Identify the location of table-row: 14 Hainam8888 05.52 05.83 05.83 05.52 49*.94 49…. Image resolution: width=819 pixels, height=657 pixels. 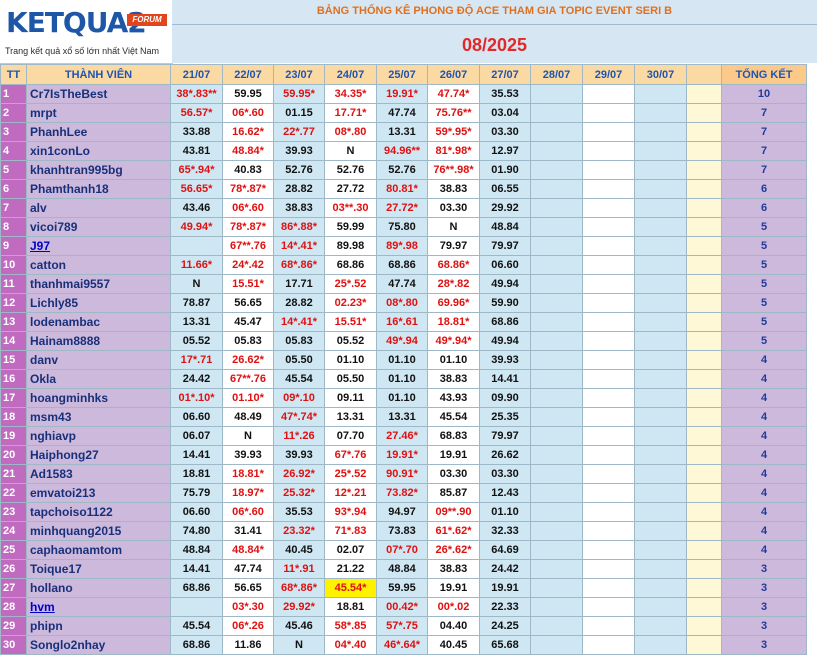
(403, 341).